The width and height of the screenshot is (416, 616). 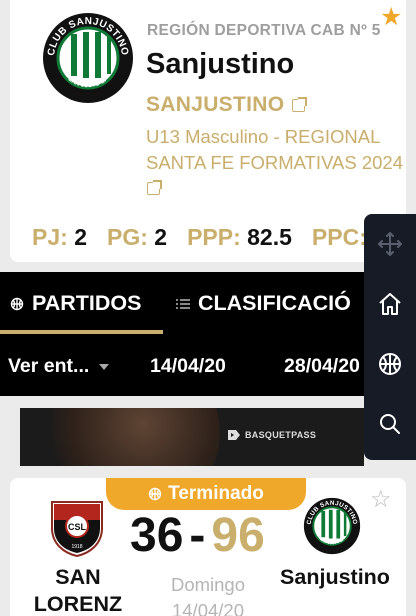 I want to click on date-option: 14/04/20, so click(x=188, y=366).